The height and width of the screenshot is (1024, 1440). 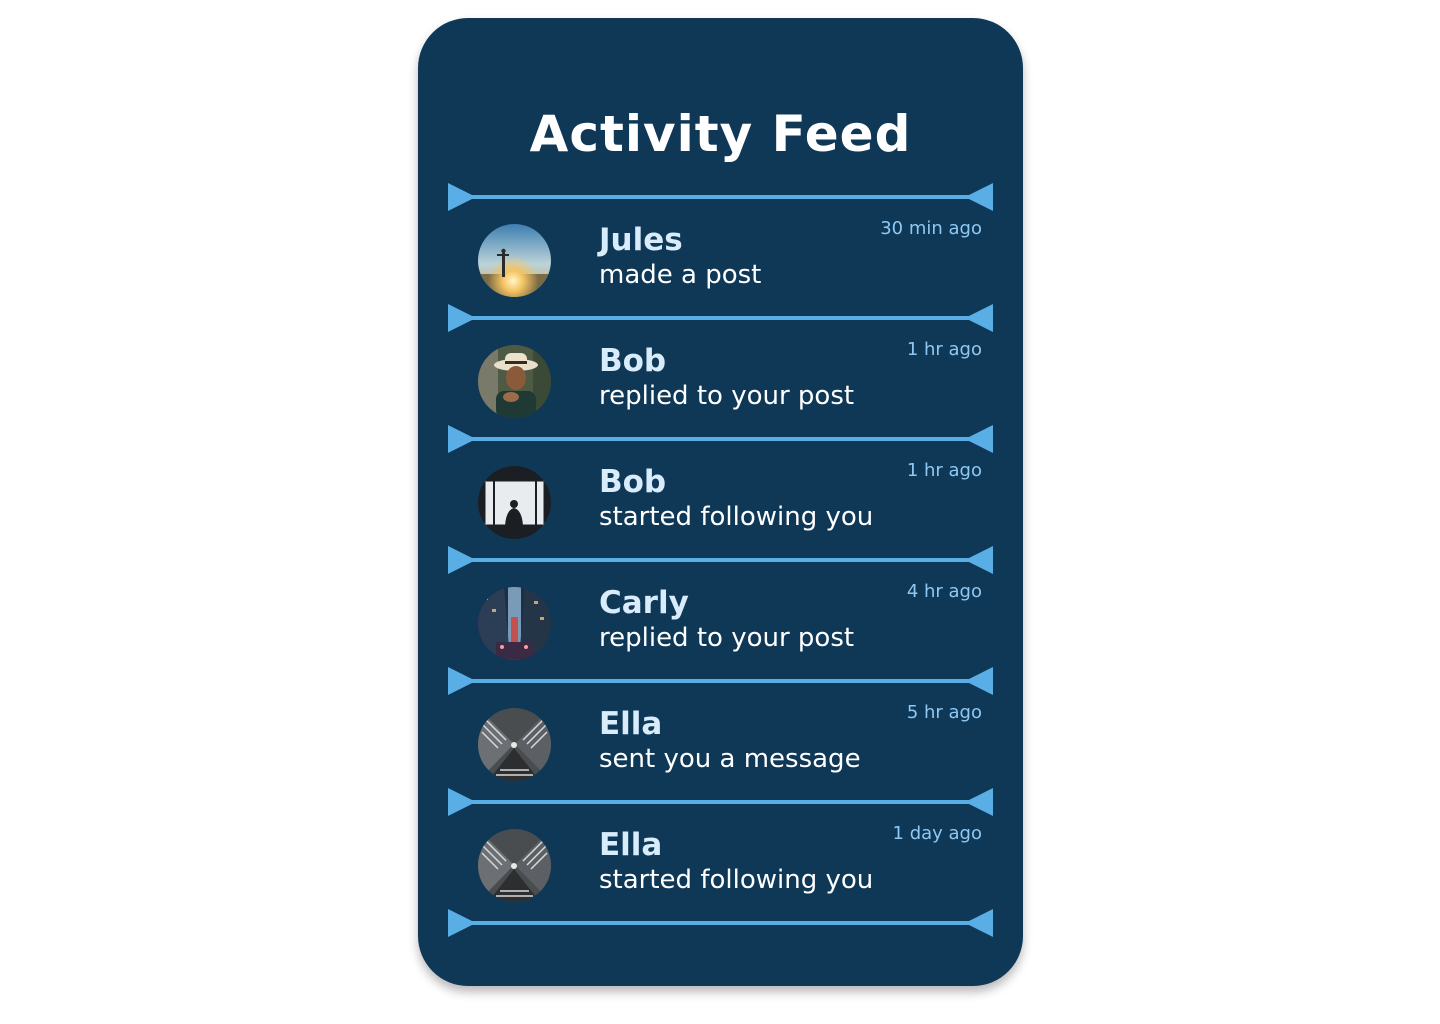 What do you see at coordinates (720, 134) in the screenshot?
I see `page-title: Activity Feed` at bounding box center [720, 134].